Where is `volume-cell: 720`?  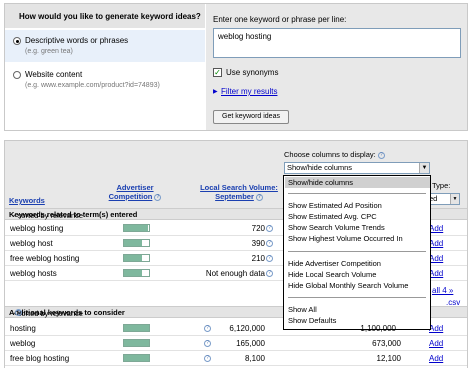
volume-cell: 720 is located at coordinates (258, 228).